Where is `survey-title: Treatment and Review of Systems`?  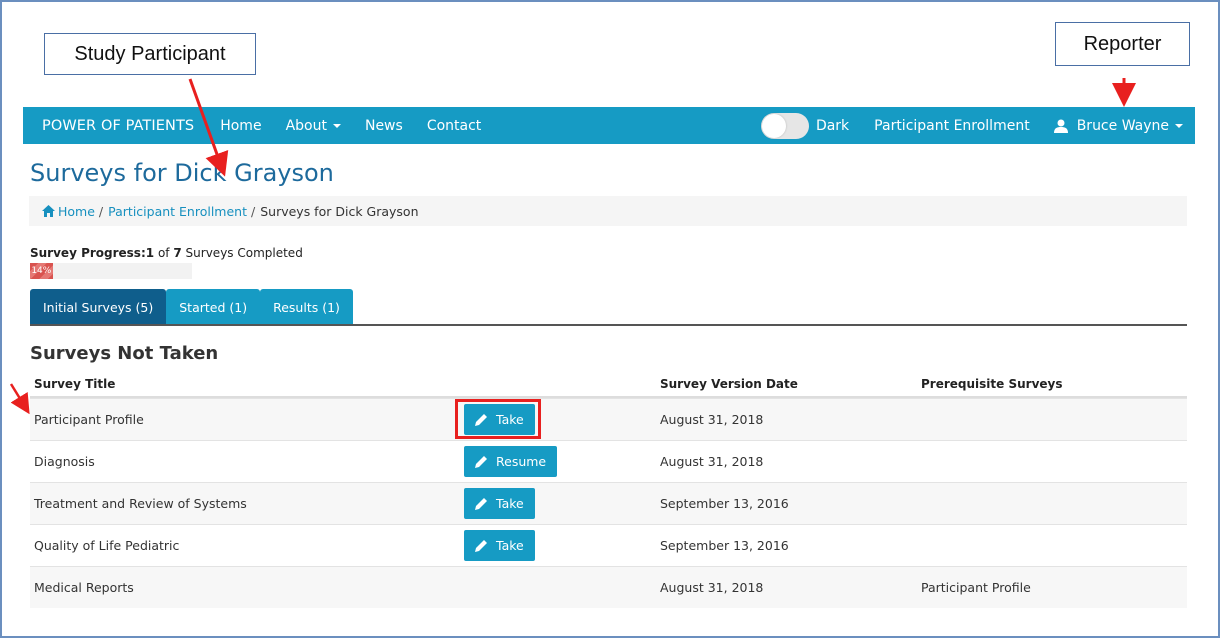
survey-title: Treatment and Review of Systems is located at coordinates (140, 503).